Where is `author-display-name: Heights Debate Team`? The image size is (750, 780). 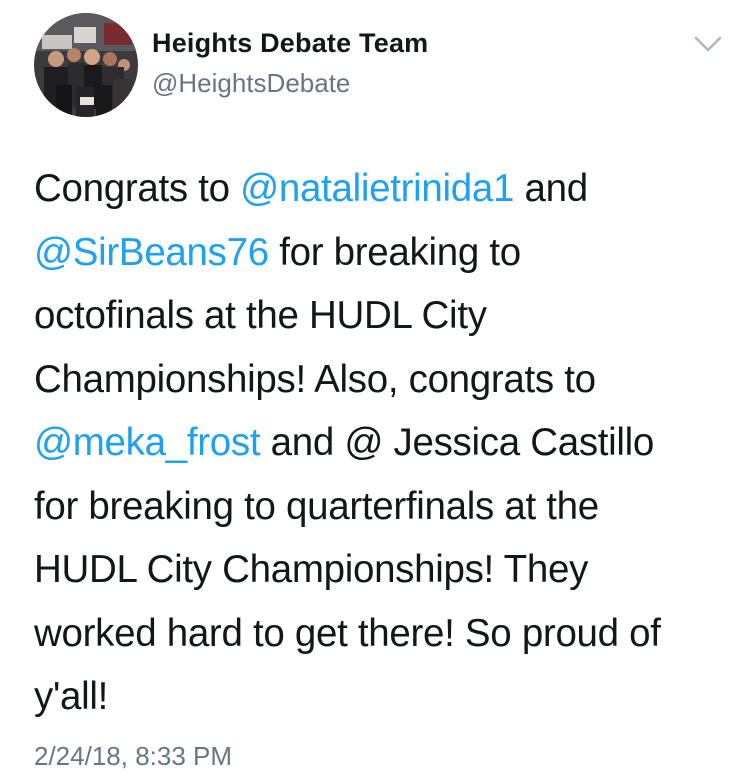 author-display-name: Heights Debate Team is located at coordinates (290, 43).